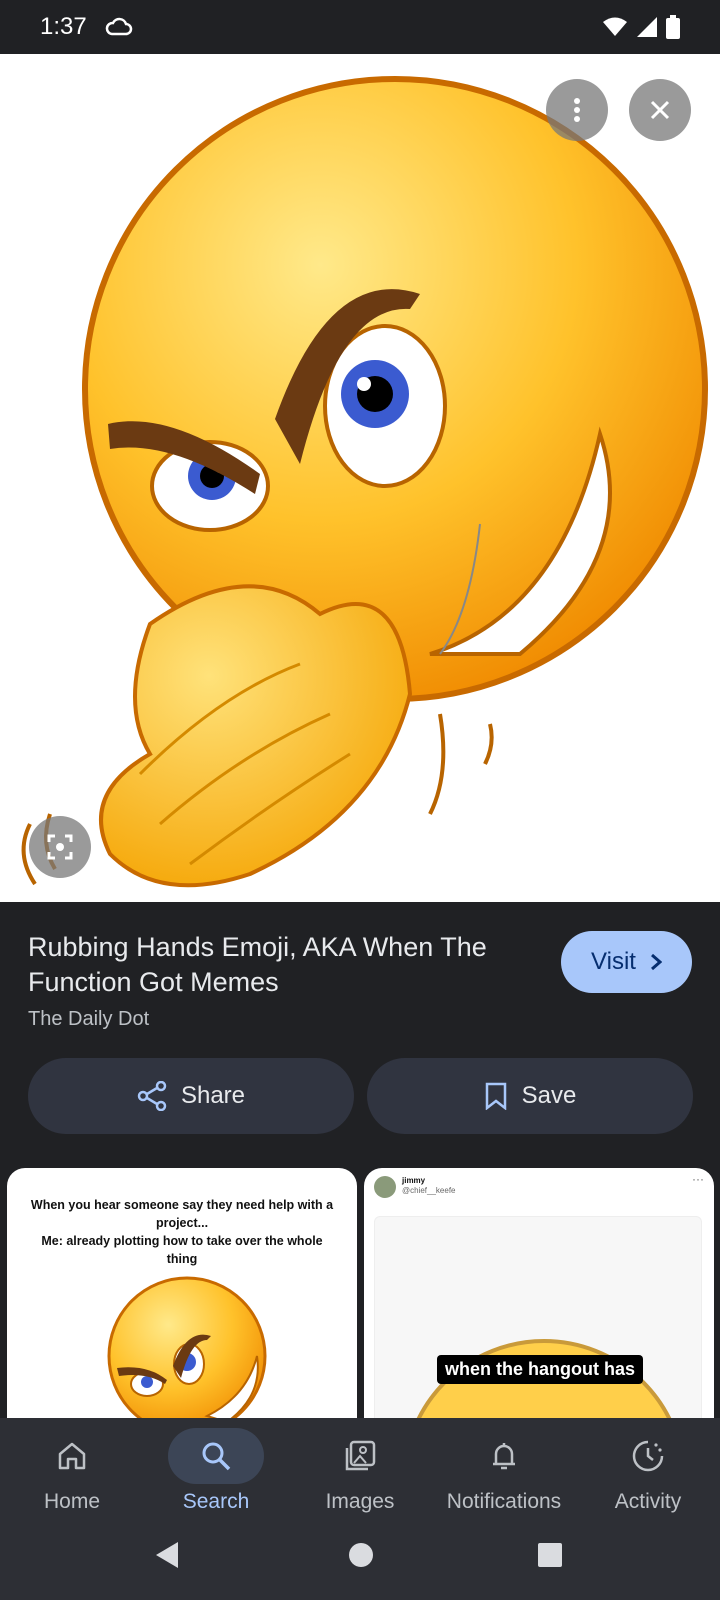 This screenshot has width=720, height=1600. I want to click on signal-icon, so click(647, 27).